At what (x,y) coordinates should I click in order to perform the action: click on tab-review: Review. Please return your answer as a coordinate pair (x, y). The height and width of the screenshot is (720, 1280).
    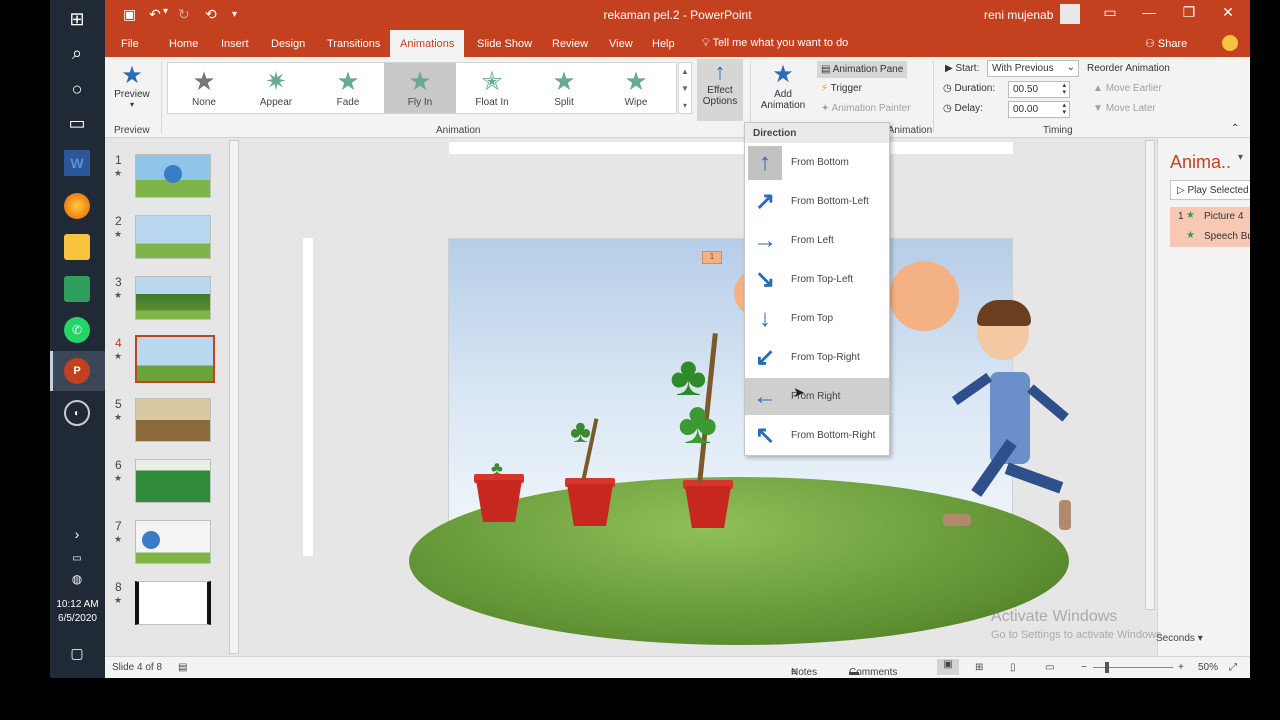
    Looking at the image, I should click on (570, 44).